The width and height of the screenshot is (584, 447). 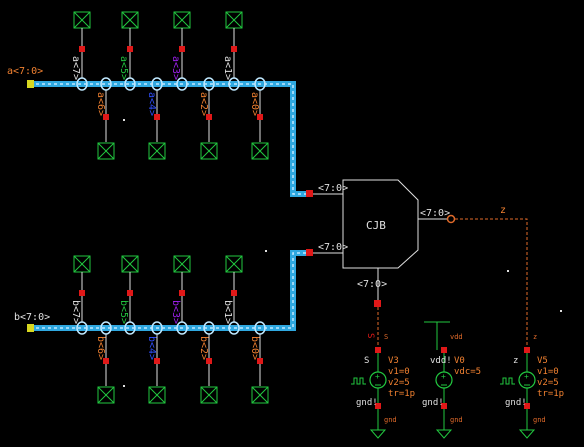 What do you see at coordinates (399, 372) in the screenshot?
I see `source-V3-param-0: v1=0` at bounding box center [399, 372].